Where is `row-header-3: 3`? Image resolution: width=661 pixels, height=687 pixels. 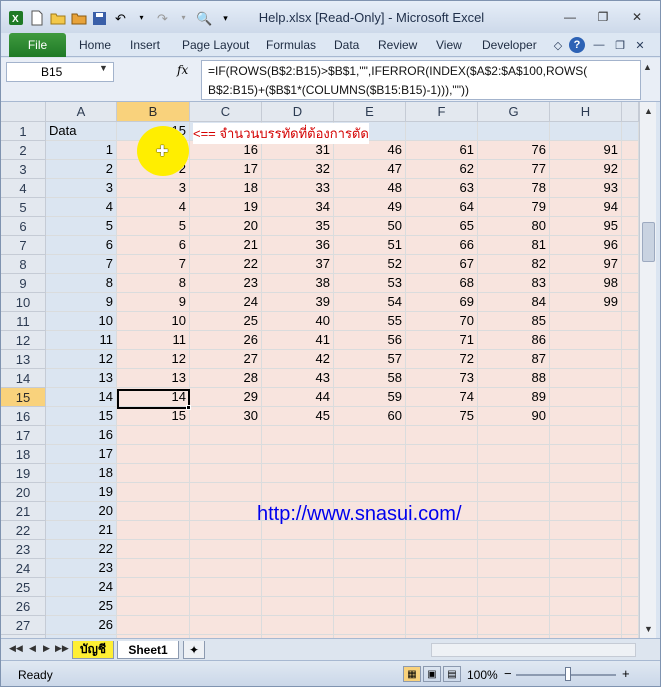
row-header-3: 3 is located at coordinates (23, 169).